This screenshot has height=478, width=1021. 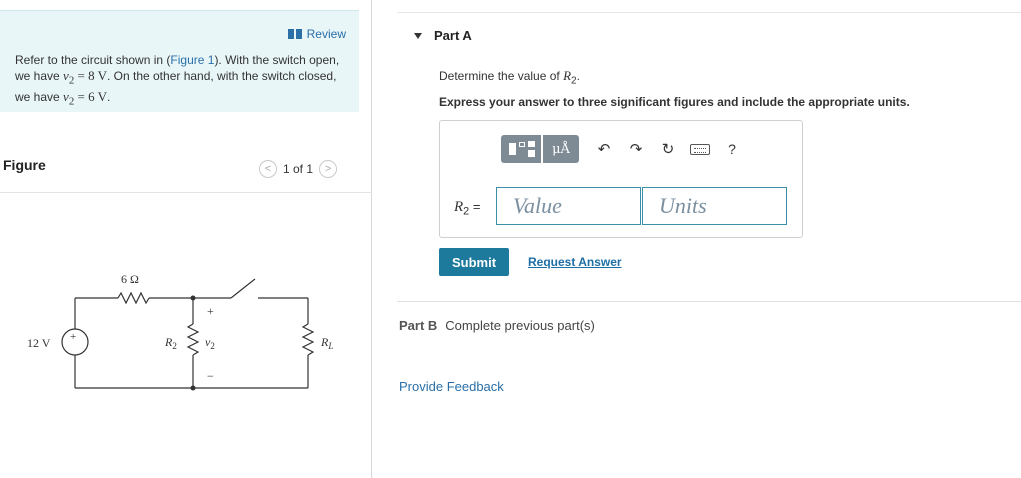 I want to click on review-link: Review, so click(x=316, y=34).